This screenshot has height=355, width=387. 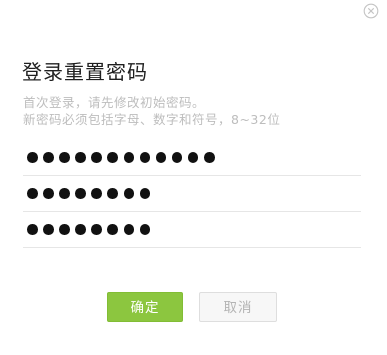 What do you see at coordinates (145, 307) in the screenshot?
I see `confirm-button: 确定` at bounding box center [145, 307].